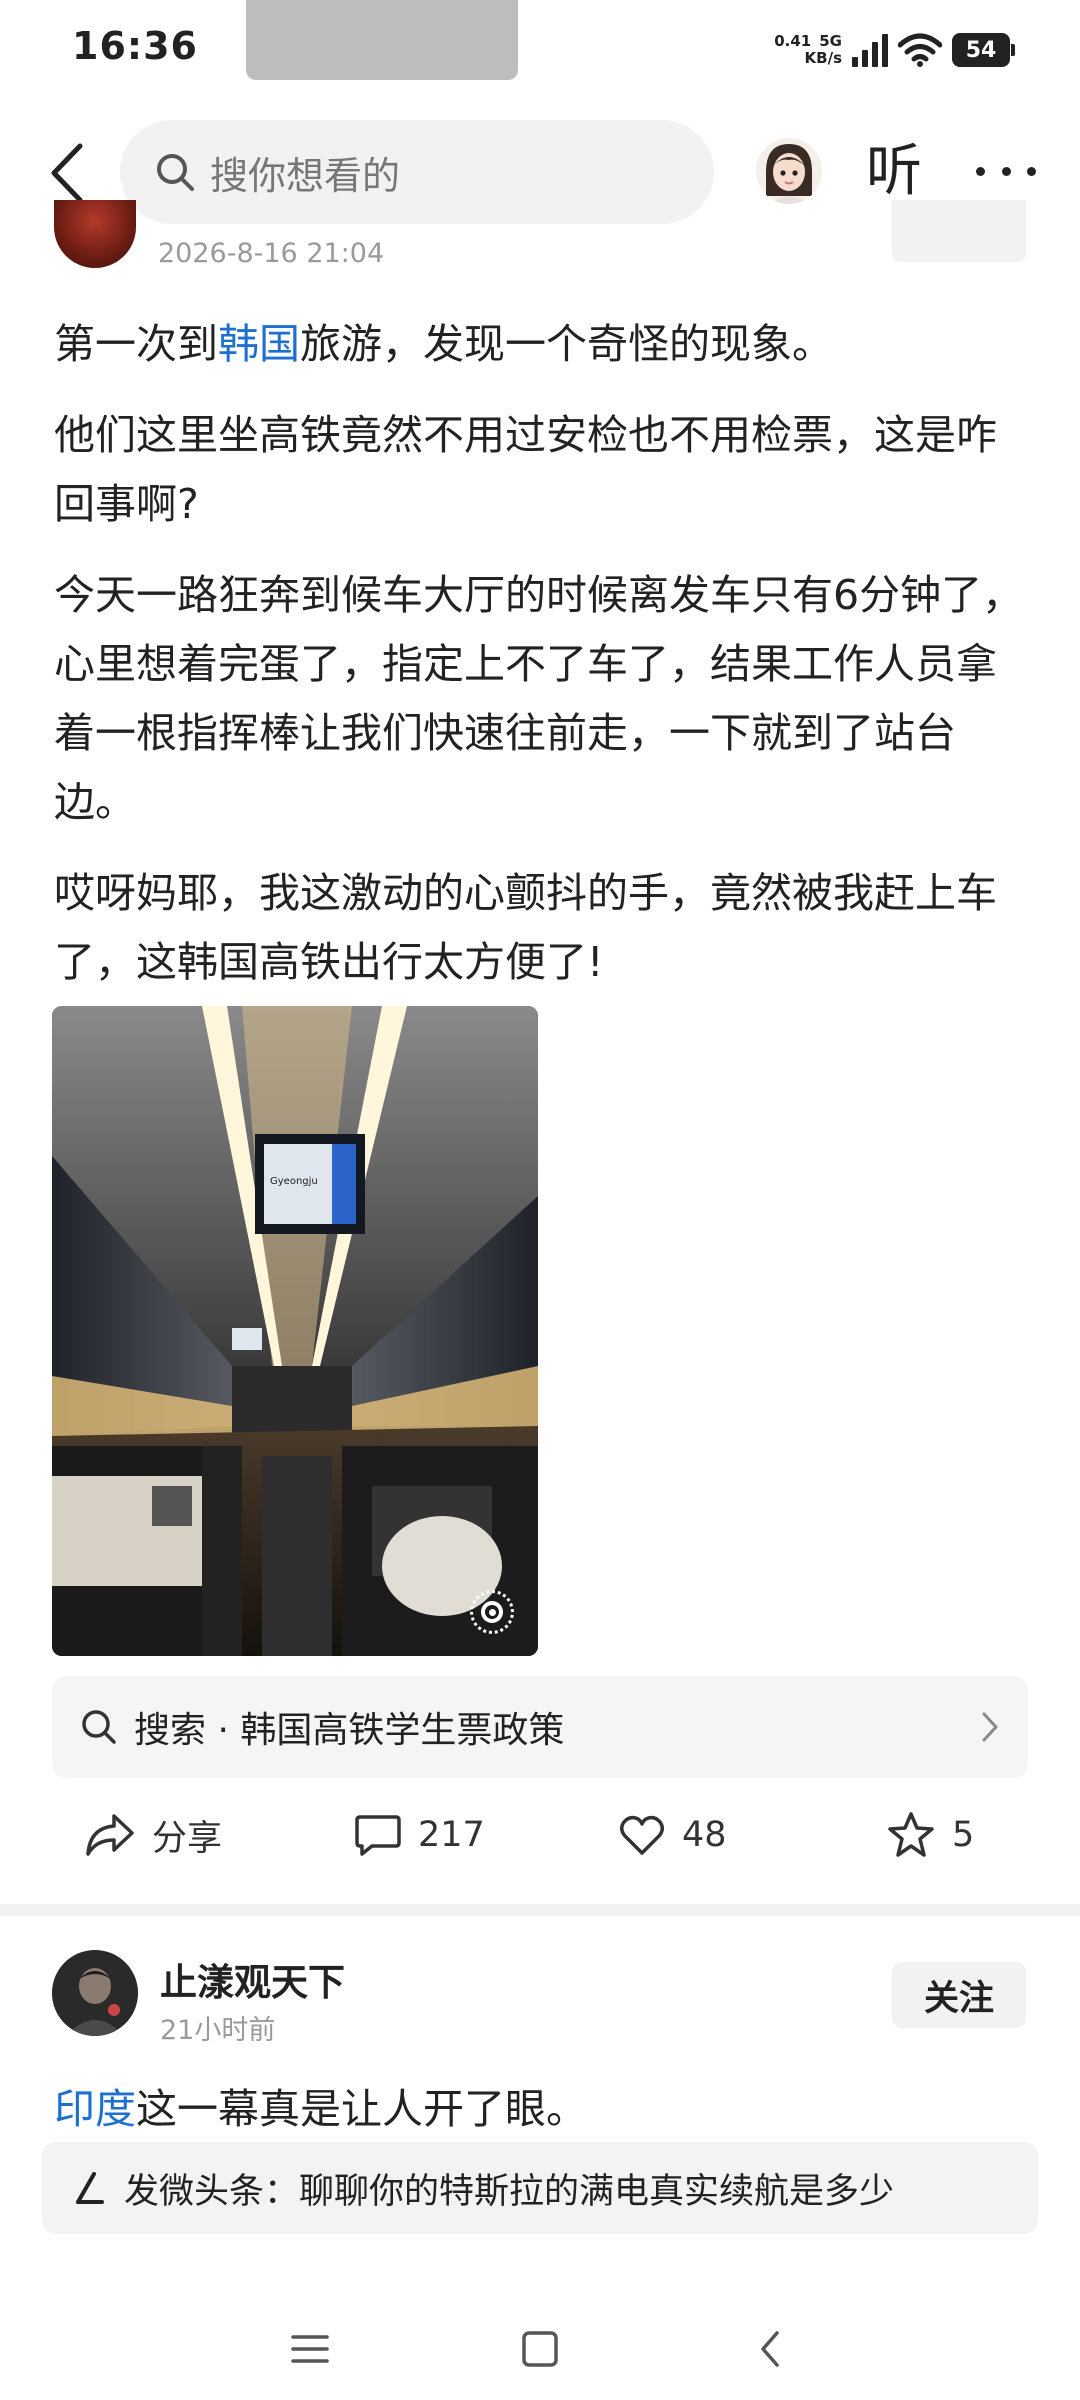 Image resolution: width=1080 pixels, height=2400 pixels. What do you see at coordinates (271, 253) in the screenshot?
I see `post-time: 2026-8-16 21:04` at bounding box center [271, 253].